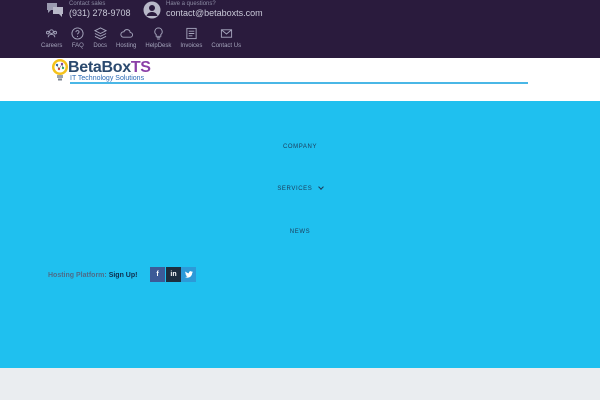 The height and width of the screenshot is (400, 600). Describe the element at coordinates (126, 46) in the screenshot. I see `top-link-label: Hosting` at that location.